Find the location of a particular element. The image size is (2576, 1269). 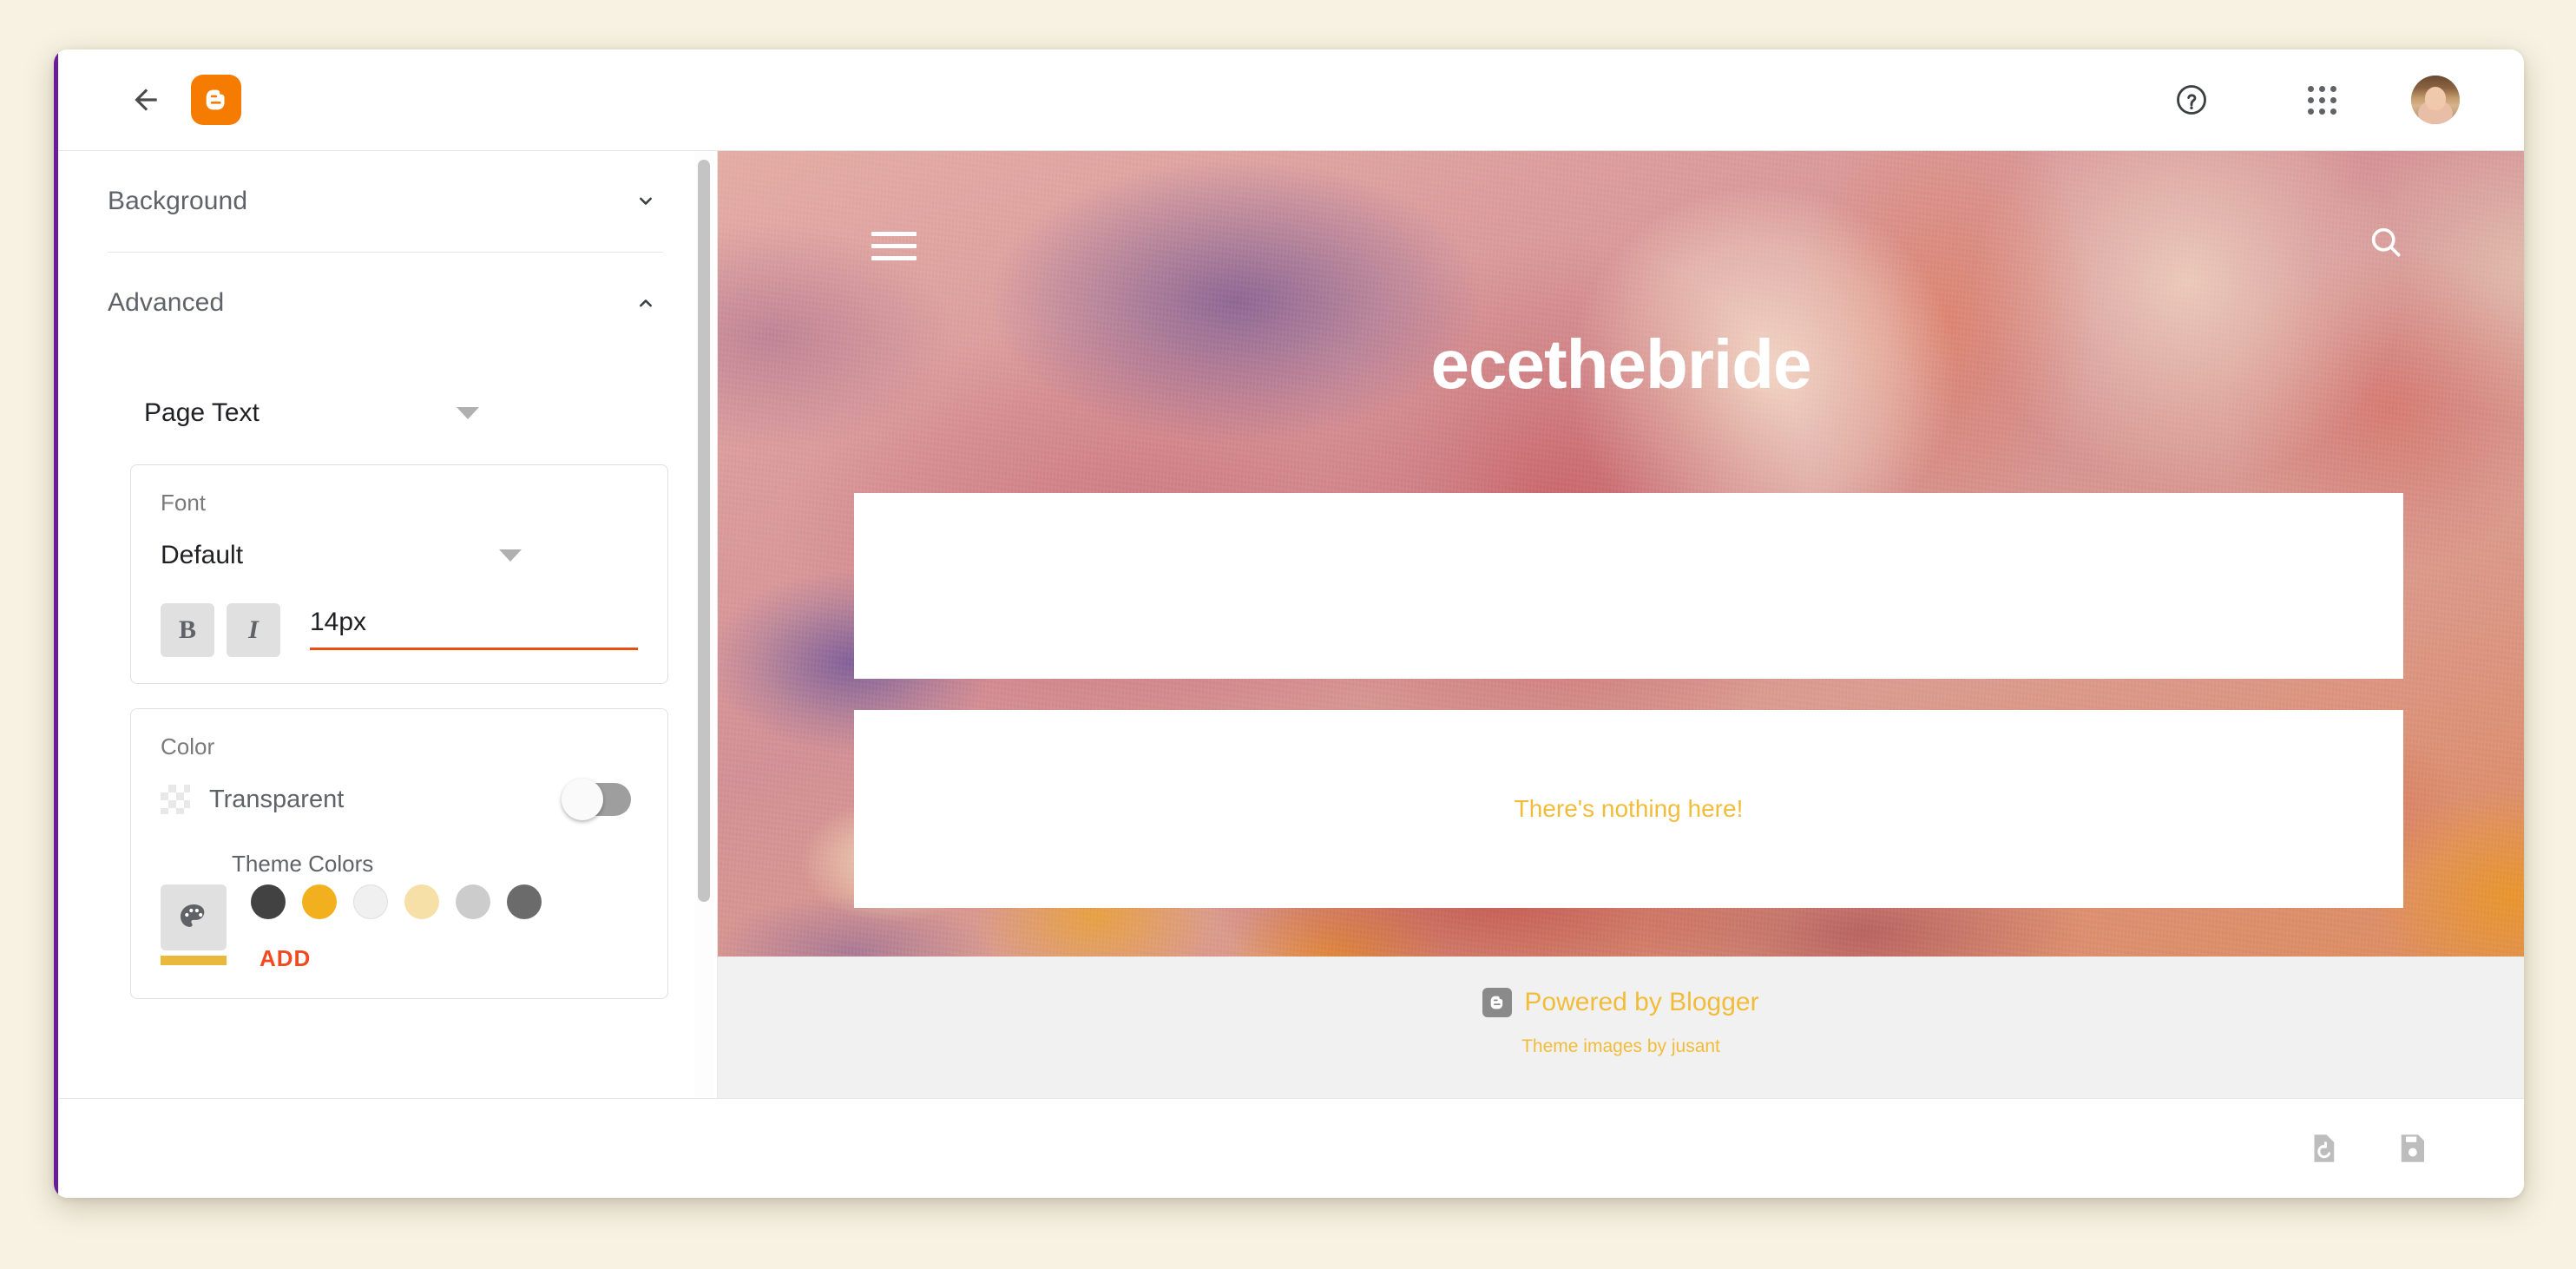

font-size-field: 14px is located at coordinates (474, 632).